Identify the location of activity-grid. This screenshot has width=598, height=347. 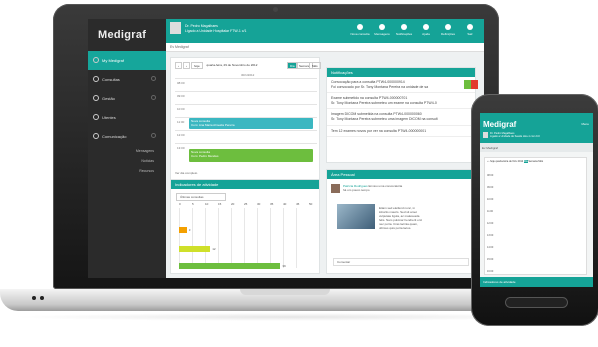
(244, 238).